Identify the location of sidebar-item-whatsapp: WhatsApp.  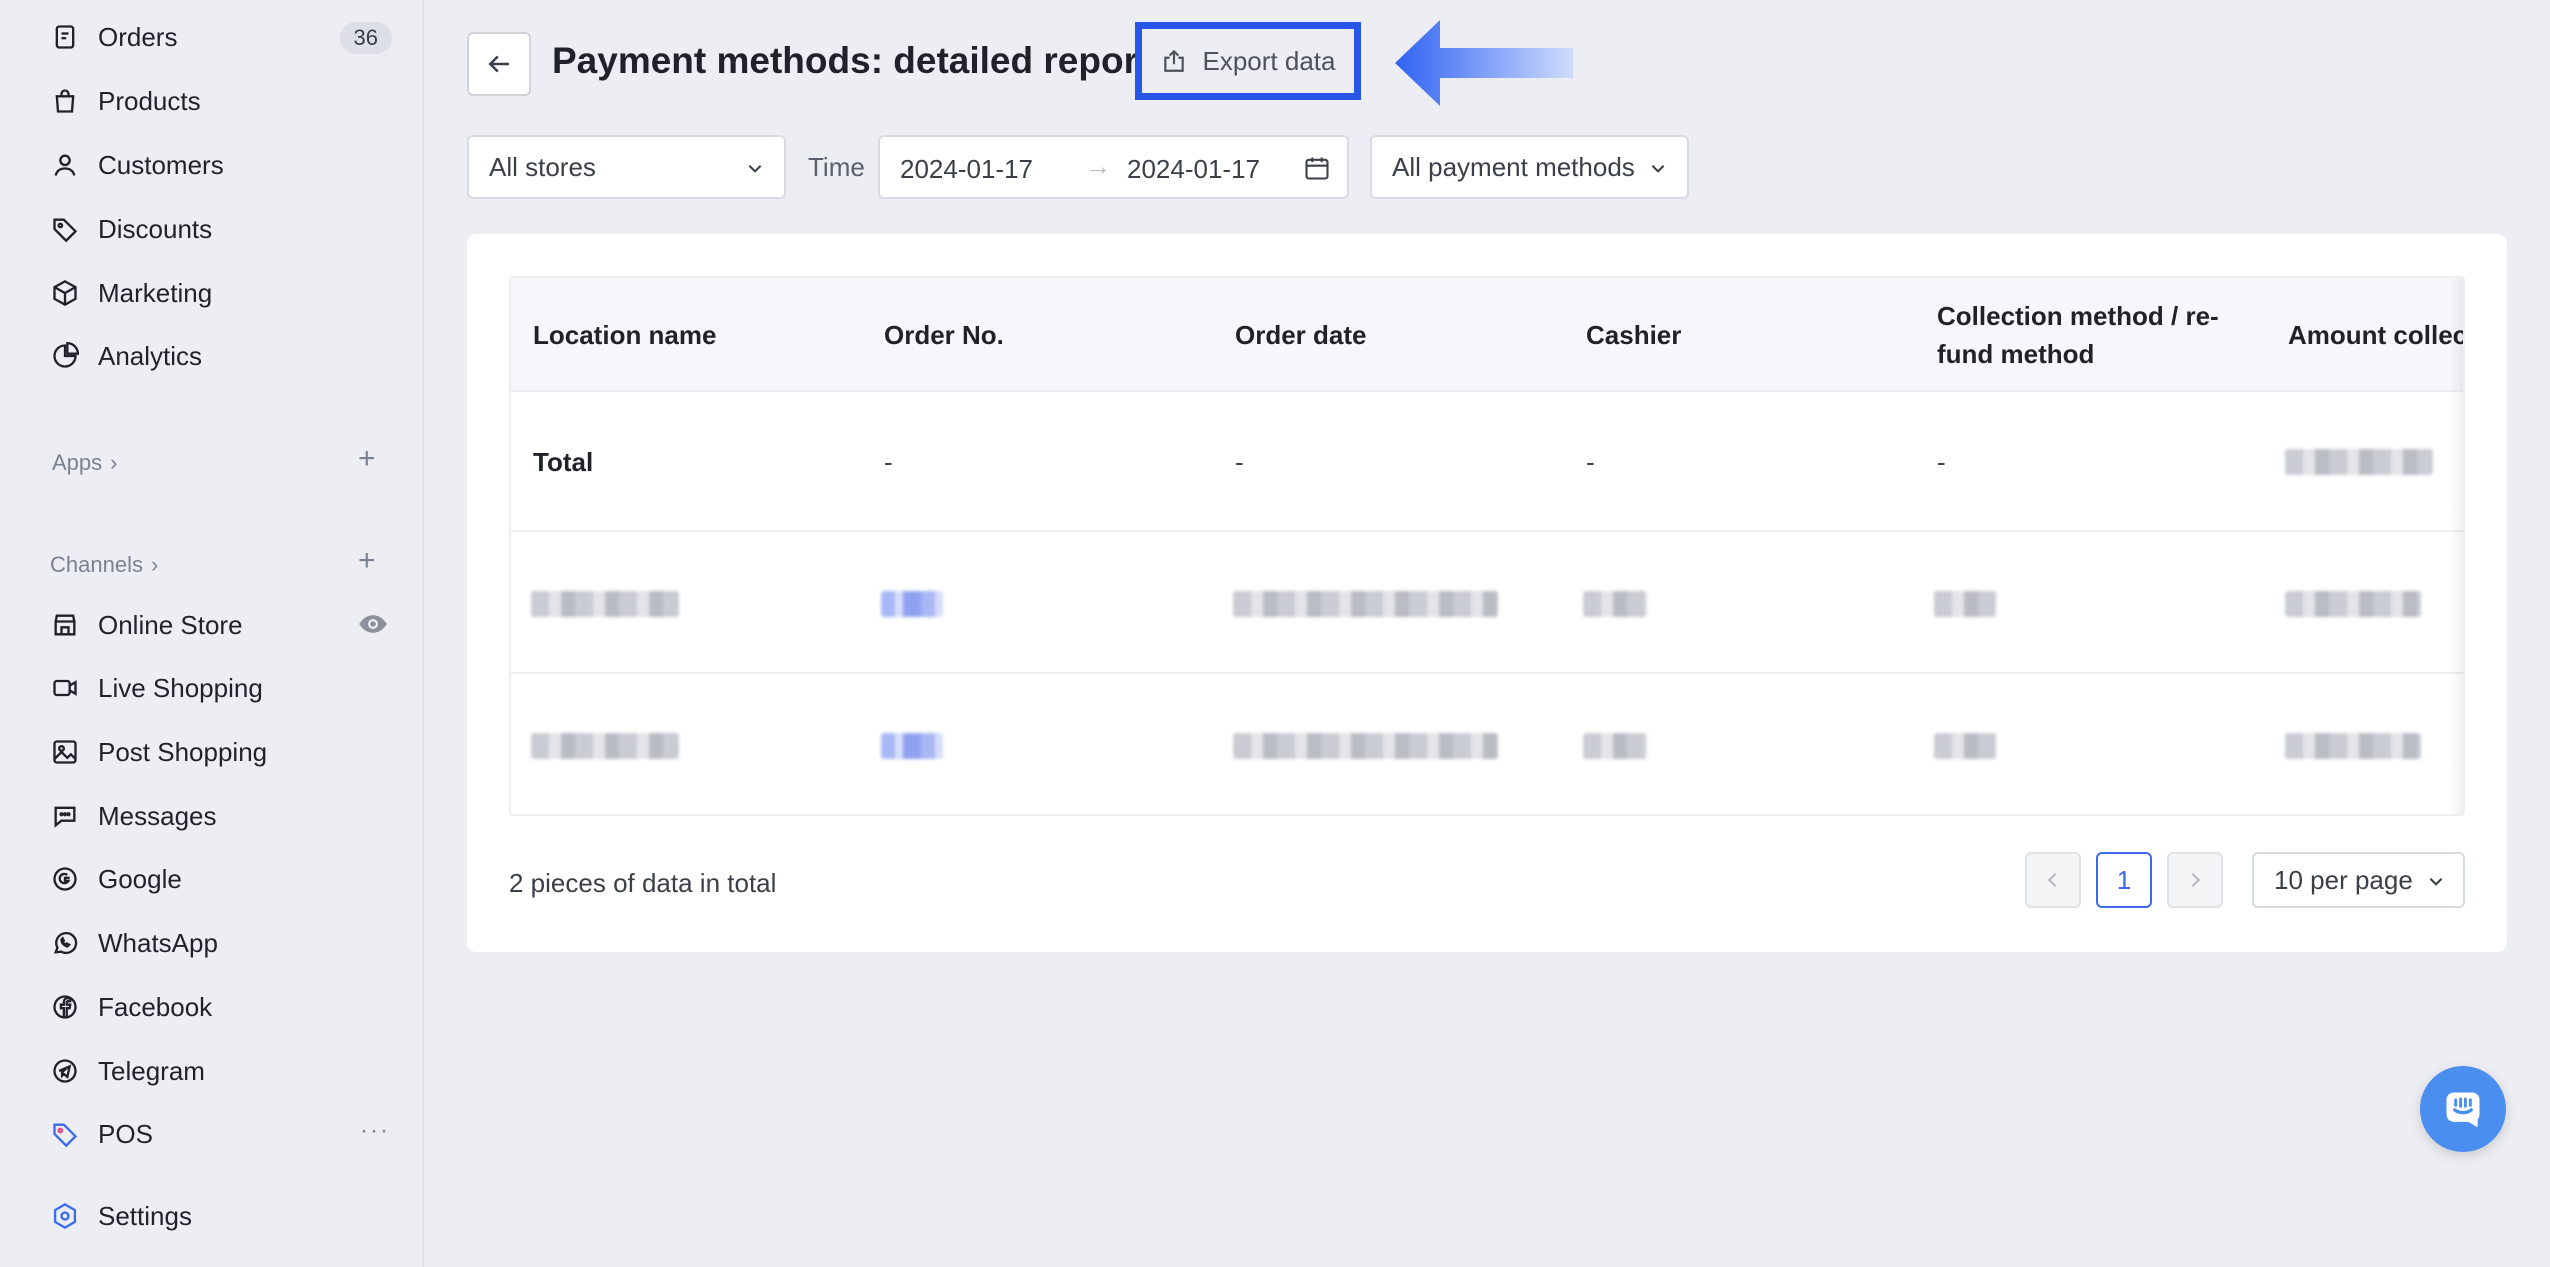
(220, 943).